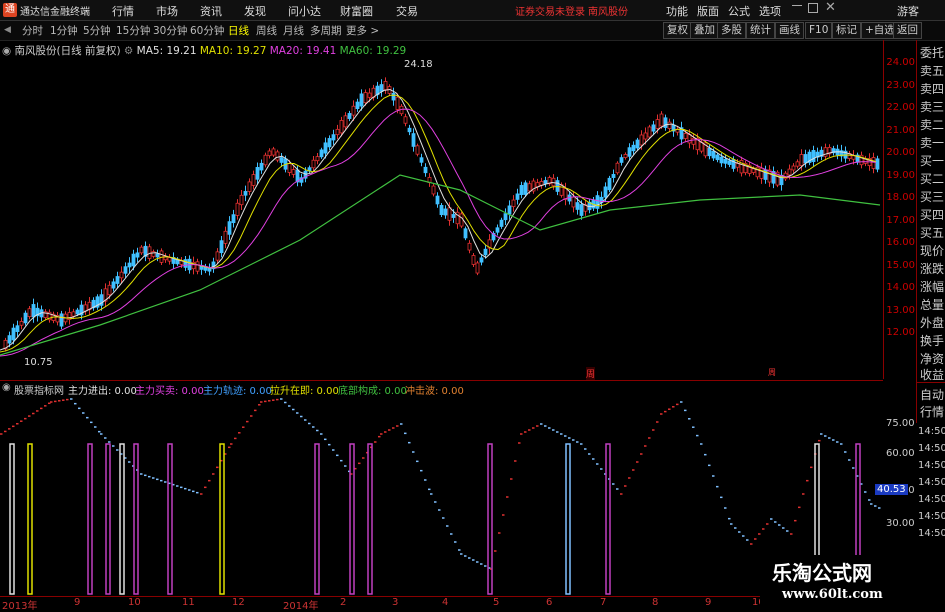 The width and height of the screenshot is (945, 612). What do you see at coordinates (133, 30) in the screenshot?
I see `period-15min: 15分钟` at bounding box center [133, 30].